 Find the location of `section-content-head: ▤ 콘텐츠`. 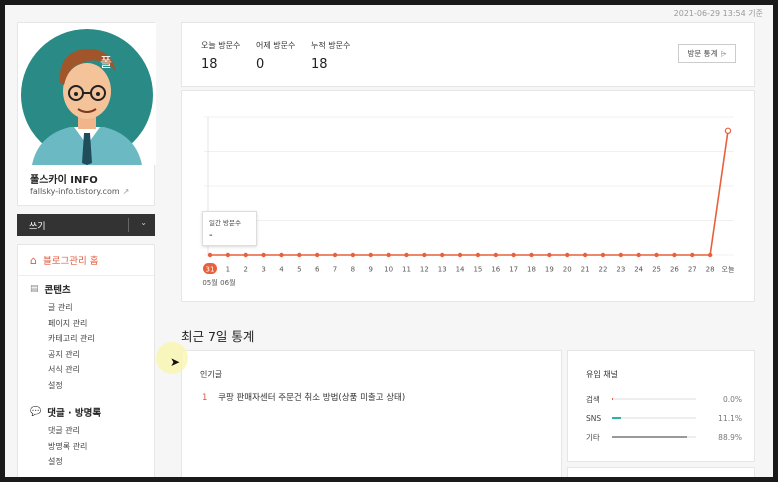

section-content-head: ▤ 콘텐츠 is located at coordinates (86, 289).